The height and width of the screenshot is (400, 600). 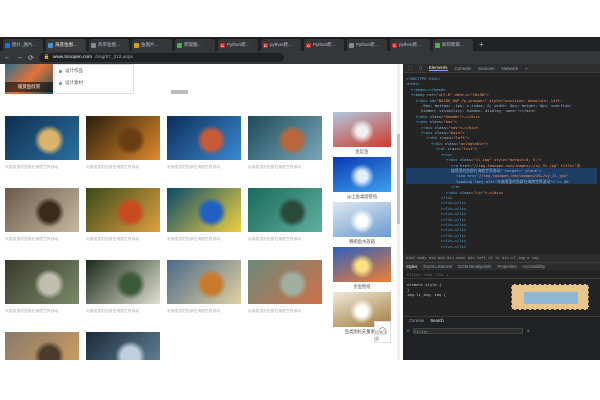 I want to click on dropdown-handle, so click(x=179, y=92).